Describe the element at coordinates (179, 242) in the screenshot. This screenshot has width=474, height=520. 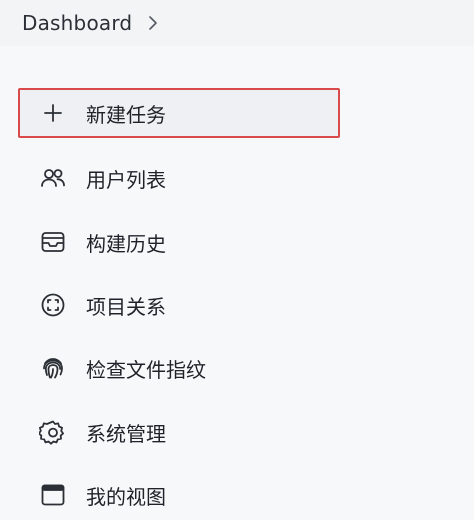
I see `menu-item-build-history: 构建历史` at that location.